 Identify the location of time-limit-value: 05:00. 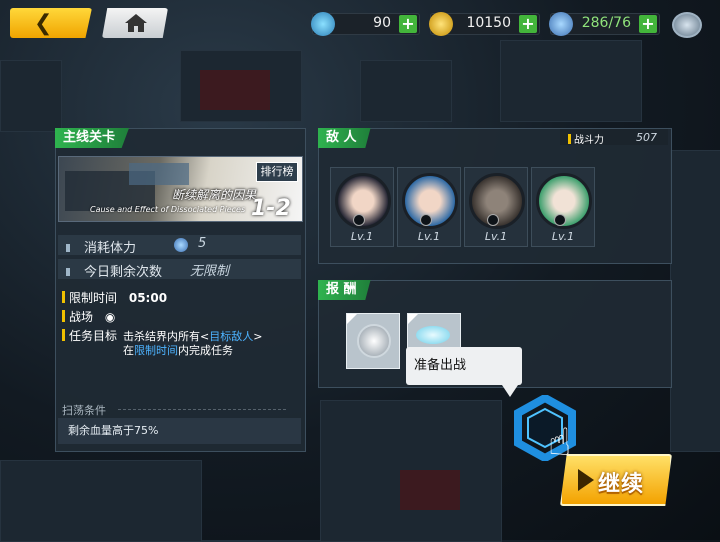
(148, 298).